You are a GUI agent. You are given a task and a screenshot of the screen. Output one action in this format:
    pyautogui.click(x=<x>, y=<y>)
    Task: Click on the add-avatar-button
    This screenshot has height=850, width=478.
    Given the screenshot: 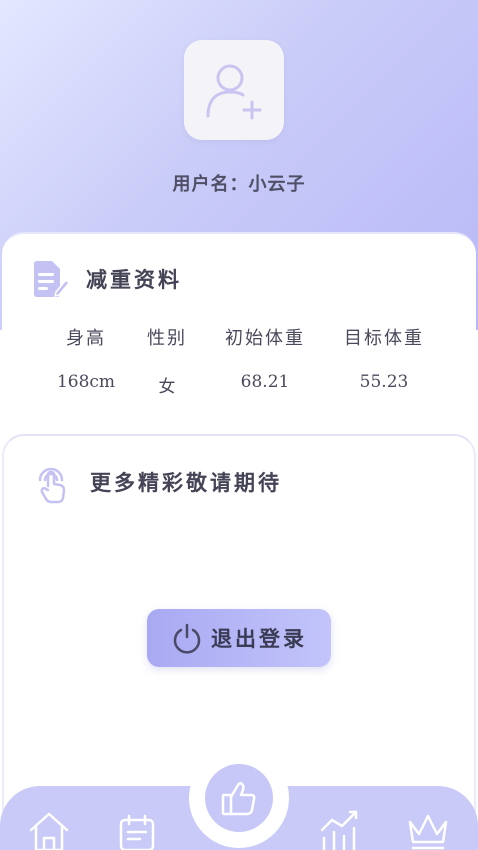 What is the action you would take?
    pyautogui.click(x=234, y=90)
    